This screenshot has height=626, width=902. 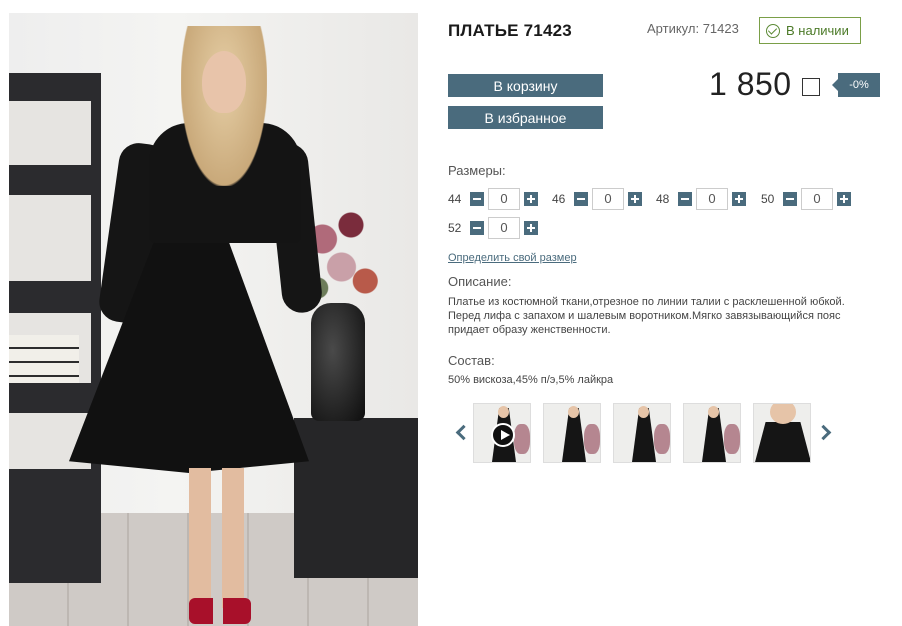 I want to click on add-to-cart-button: В корзину, so click(x=525, y=85).